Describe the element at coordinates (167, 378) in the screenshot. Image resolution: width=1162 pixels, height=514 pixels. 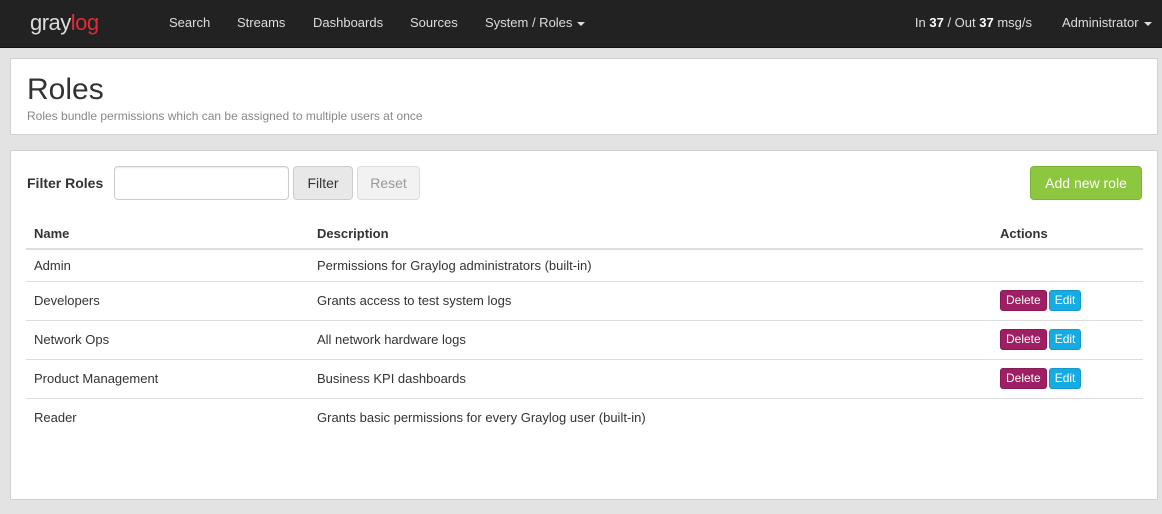
I see `role-name: Product Management` at that location.